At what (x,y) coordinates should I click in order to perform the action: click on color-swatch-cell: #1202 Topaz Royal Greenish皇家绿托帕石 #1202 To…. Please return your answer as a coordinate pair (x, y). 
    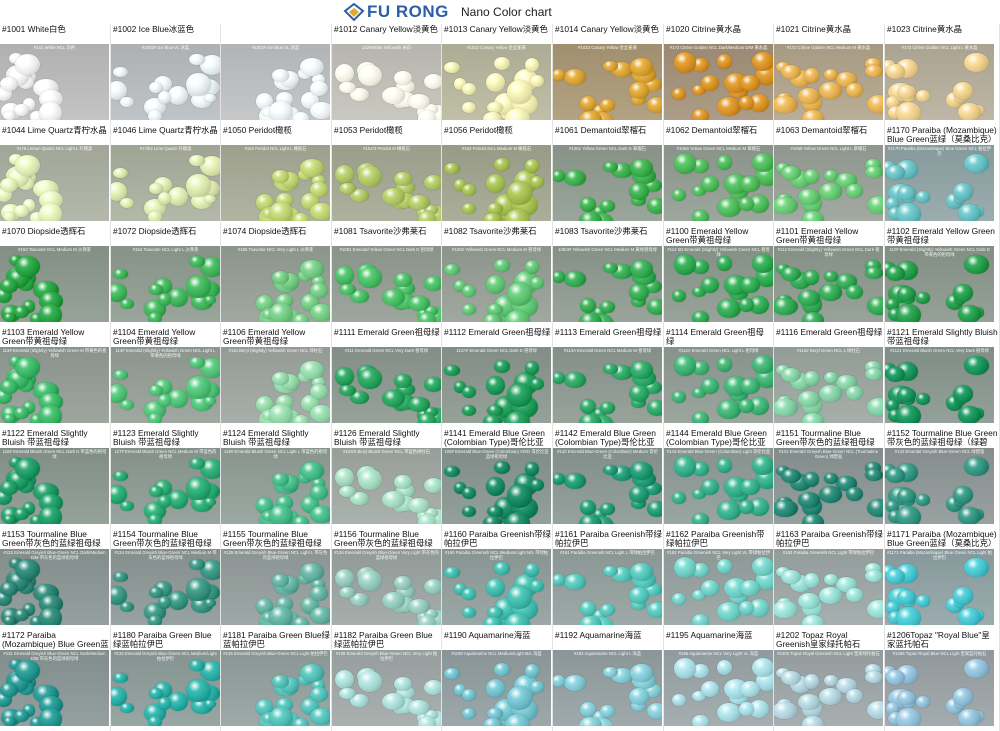
    Looking at the image, I should click on (829, 680).